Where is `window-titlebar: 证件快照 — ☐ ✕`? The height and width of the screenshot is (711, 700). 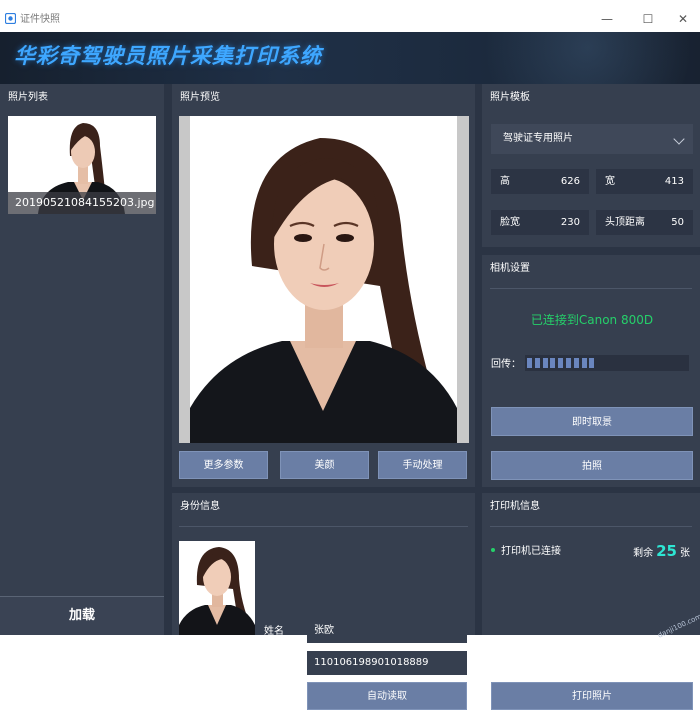 window-titlebar: 证件快照 — ☐ ✕ is located at coordinates (350, 16).